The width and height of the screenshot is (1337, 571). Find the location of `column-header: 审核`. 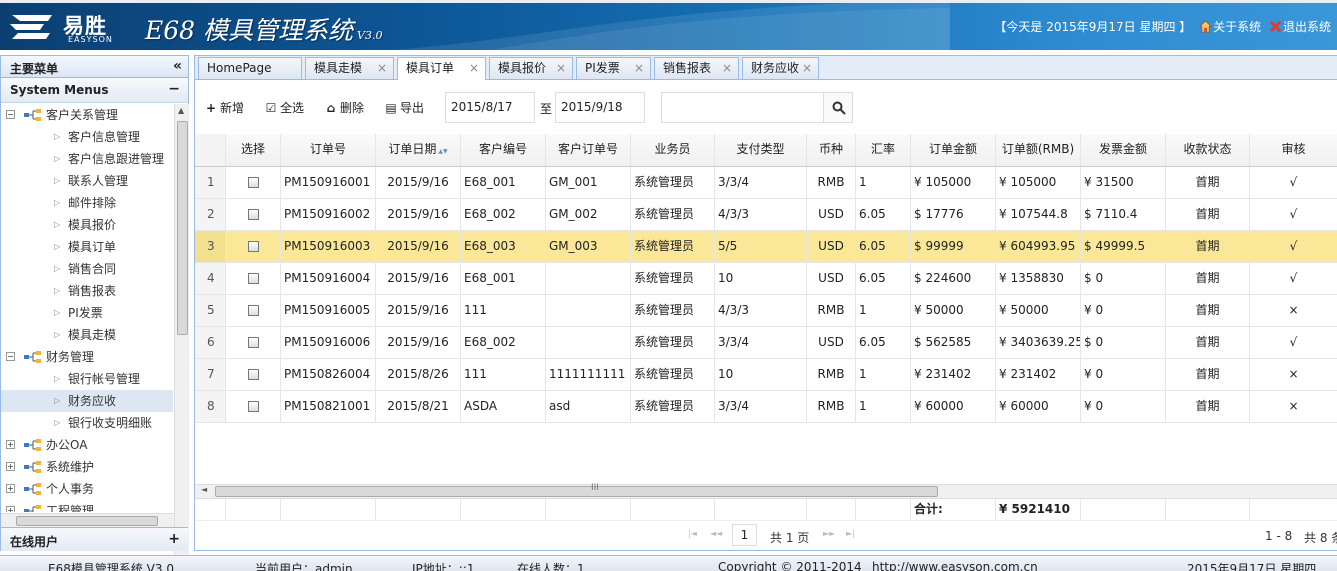

column-header: 审核 is located at coordinates (1293, 150).